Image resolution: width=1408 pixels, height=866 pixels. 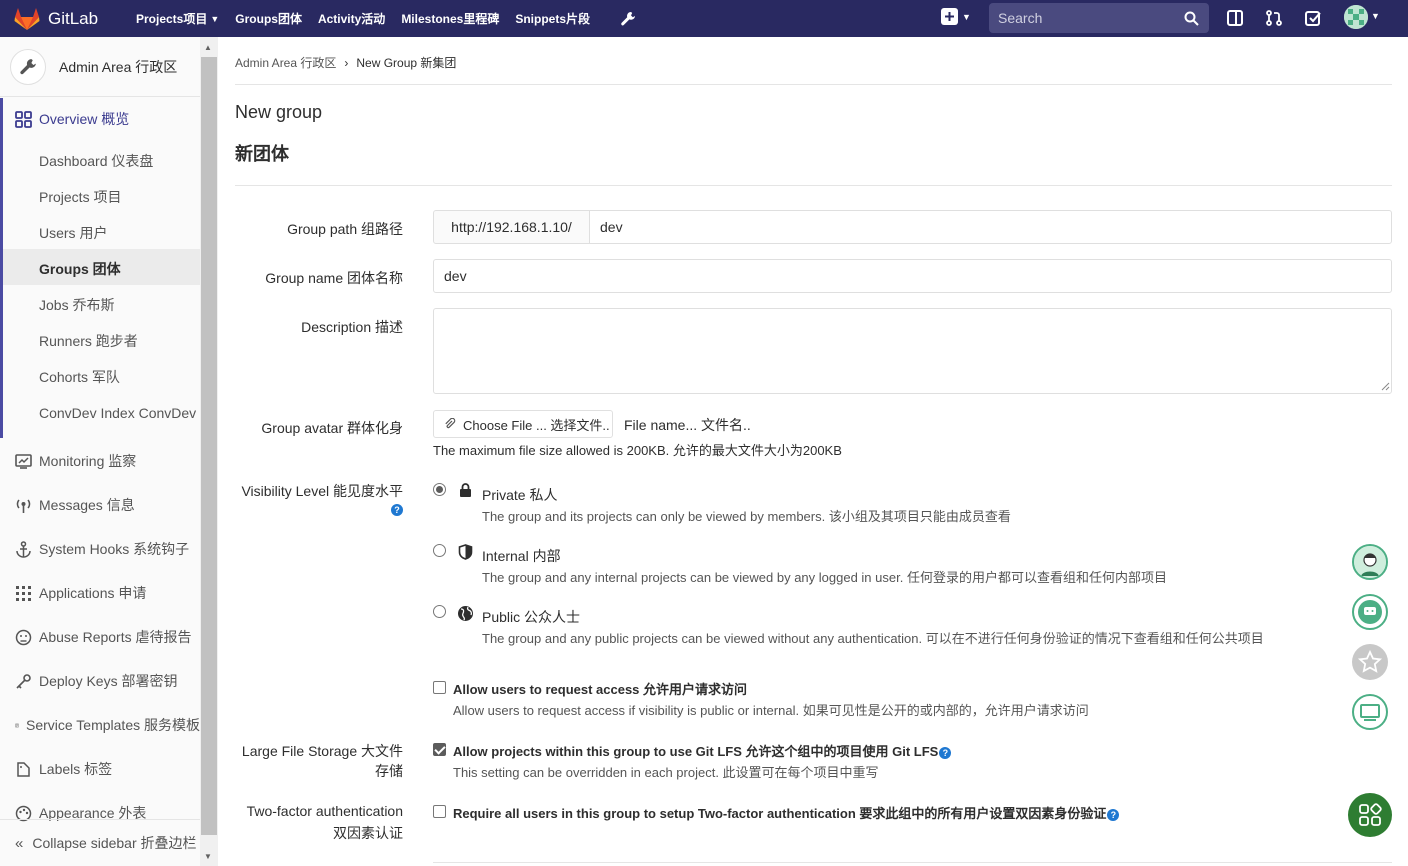 I want to click on brand-name: GitLab, so click(x=73, y=18).